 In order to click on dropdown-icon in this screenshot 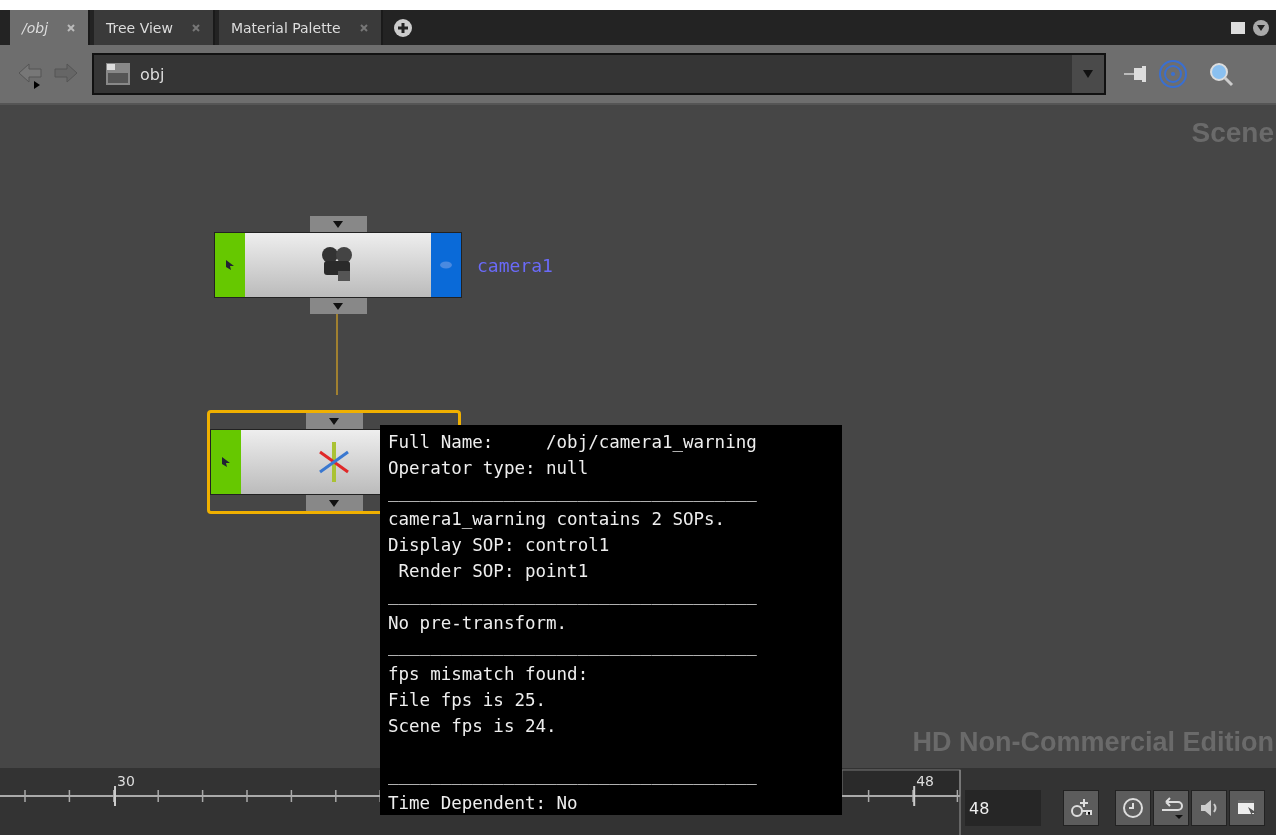, I will do `click(1261, 27)`.